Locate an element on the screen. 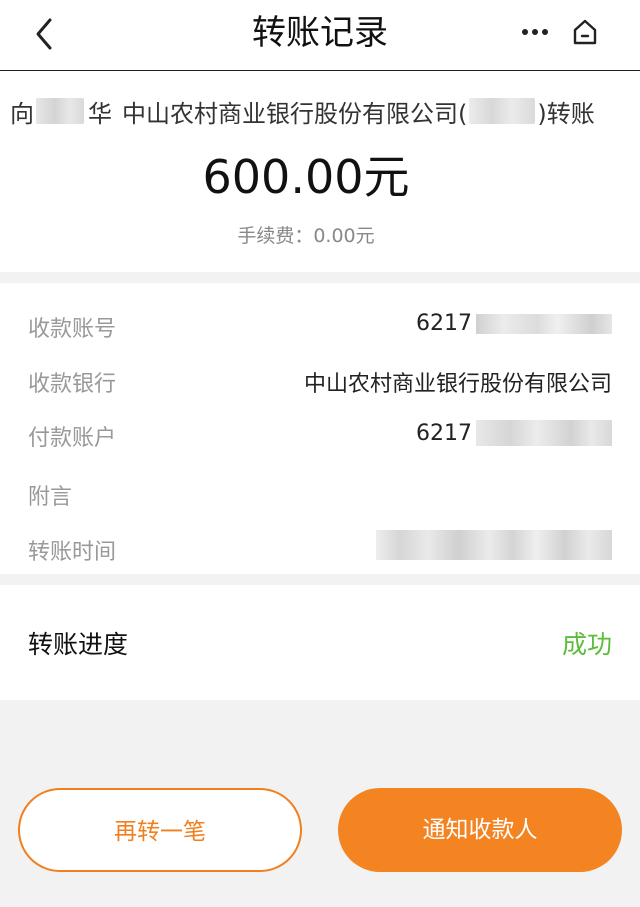 The width and height of the screenshot is (640, 907). top-bar: 转账记录 is located at coordinates (320, 35).